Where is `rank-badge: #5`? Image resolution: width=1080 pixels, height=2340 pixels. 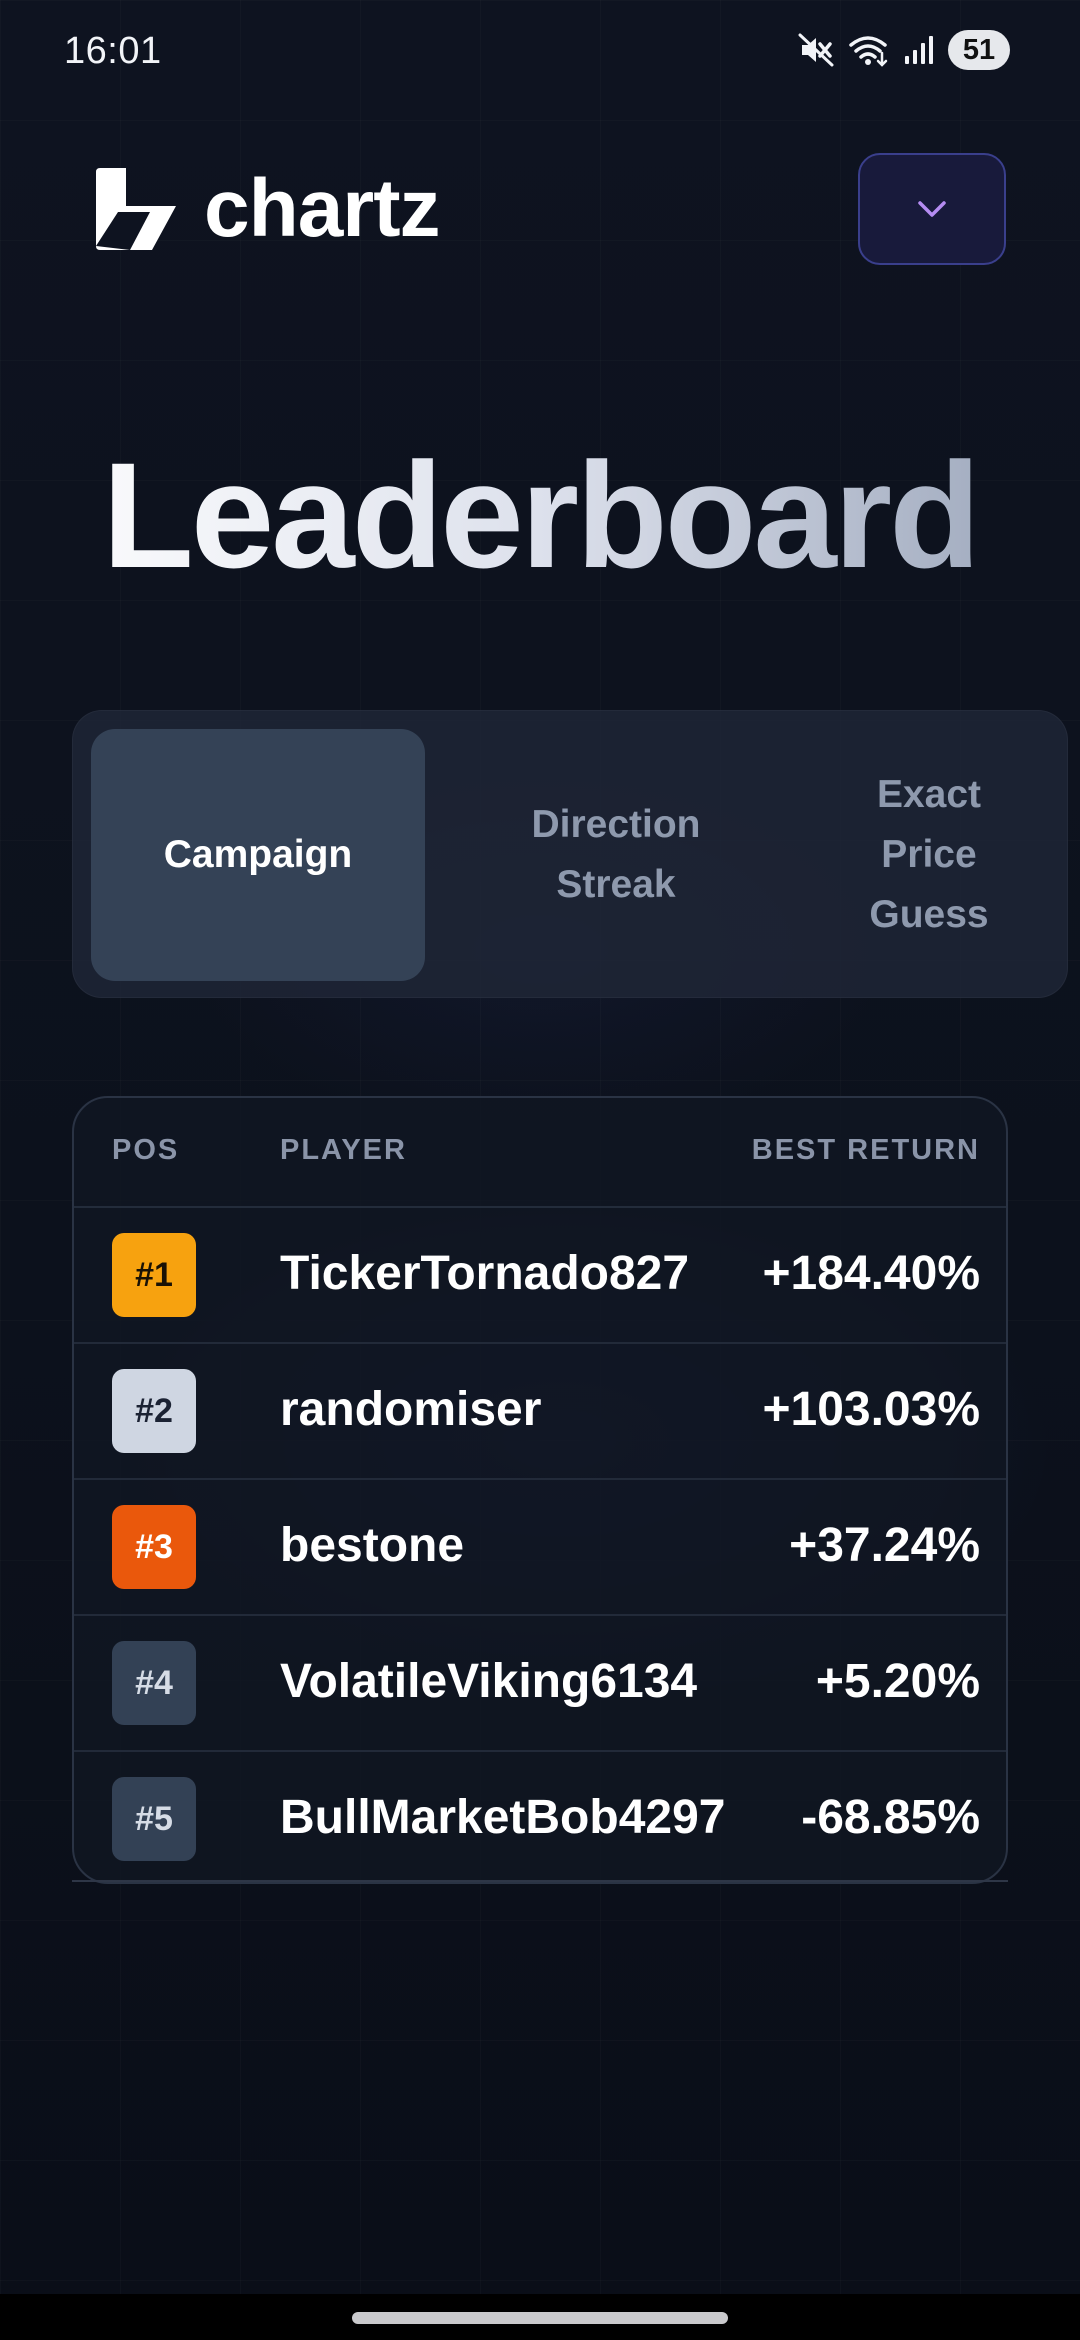
rank-badge: #5 is located at coordinates (154, 1819).